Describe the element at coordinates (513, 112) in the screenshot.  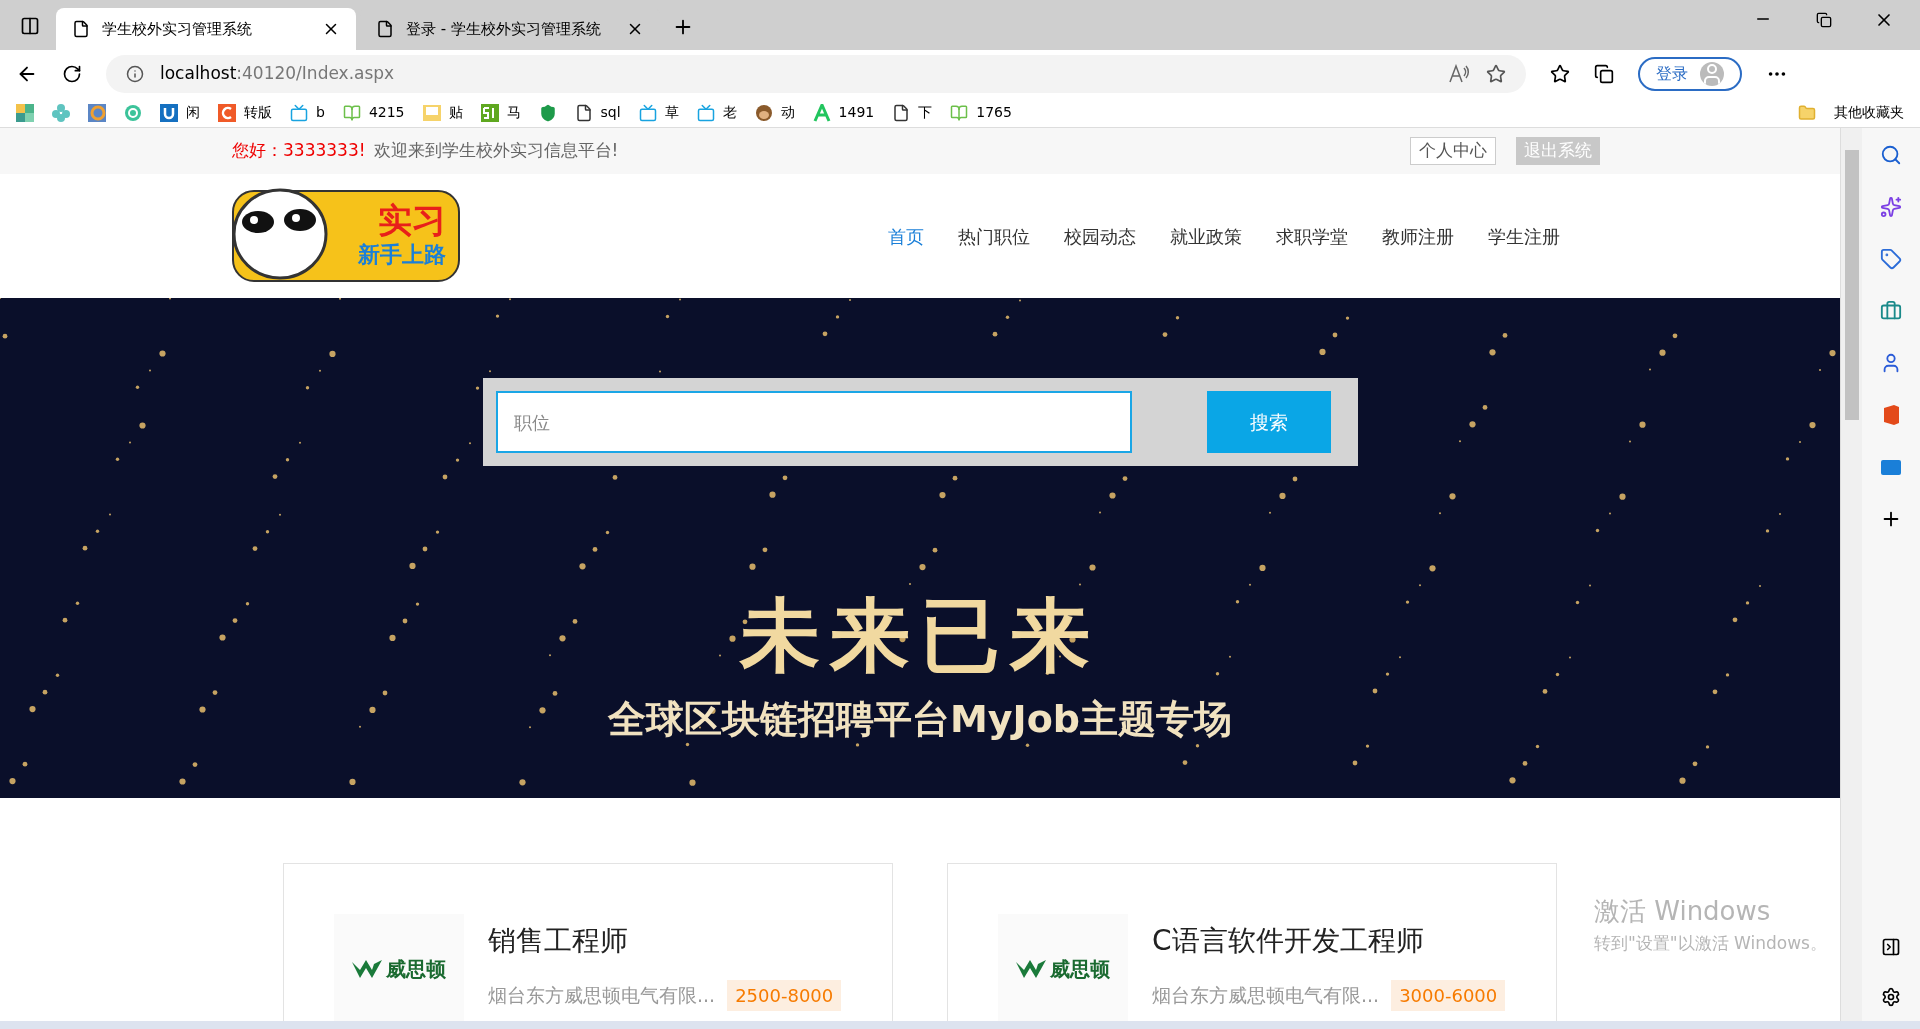
I see `bookmark-link: 马` at that location.